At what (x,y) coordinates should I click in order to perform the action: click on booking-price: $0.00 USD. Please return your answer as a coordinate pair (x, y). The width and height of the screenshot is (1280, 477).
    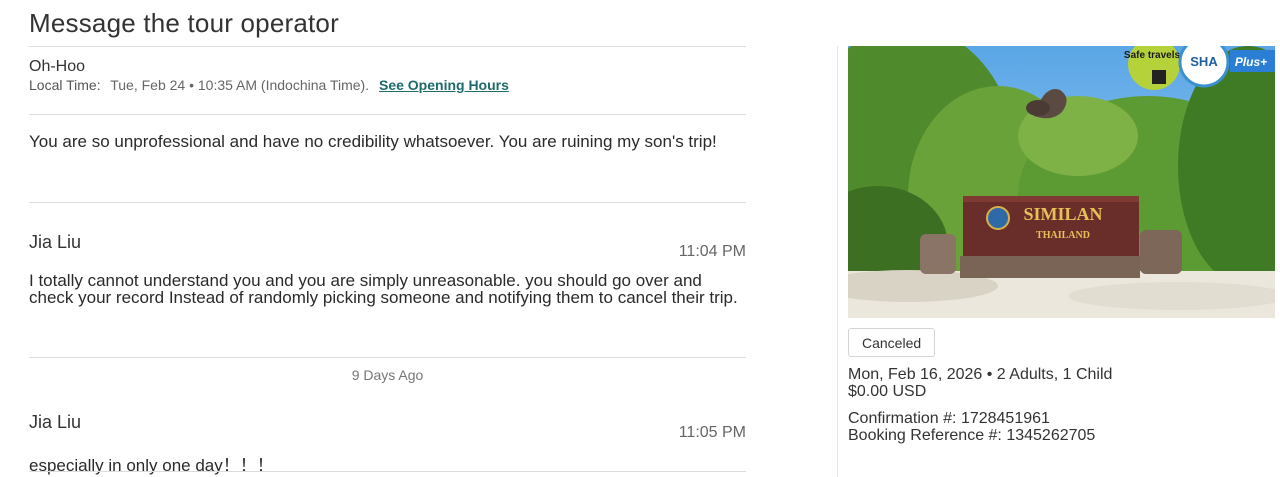
    Looking at the image, I should click on (887, 391).